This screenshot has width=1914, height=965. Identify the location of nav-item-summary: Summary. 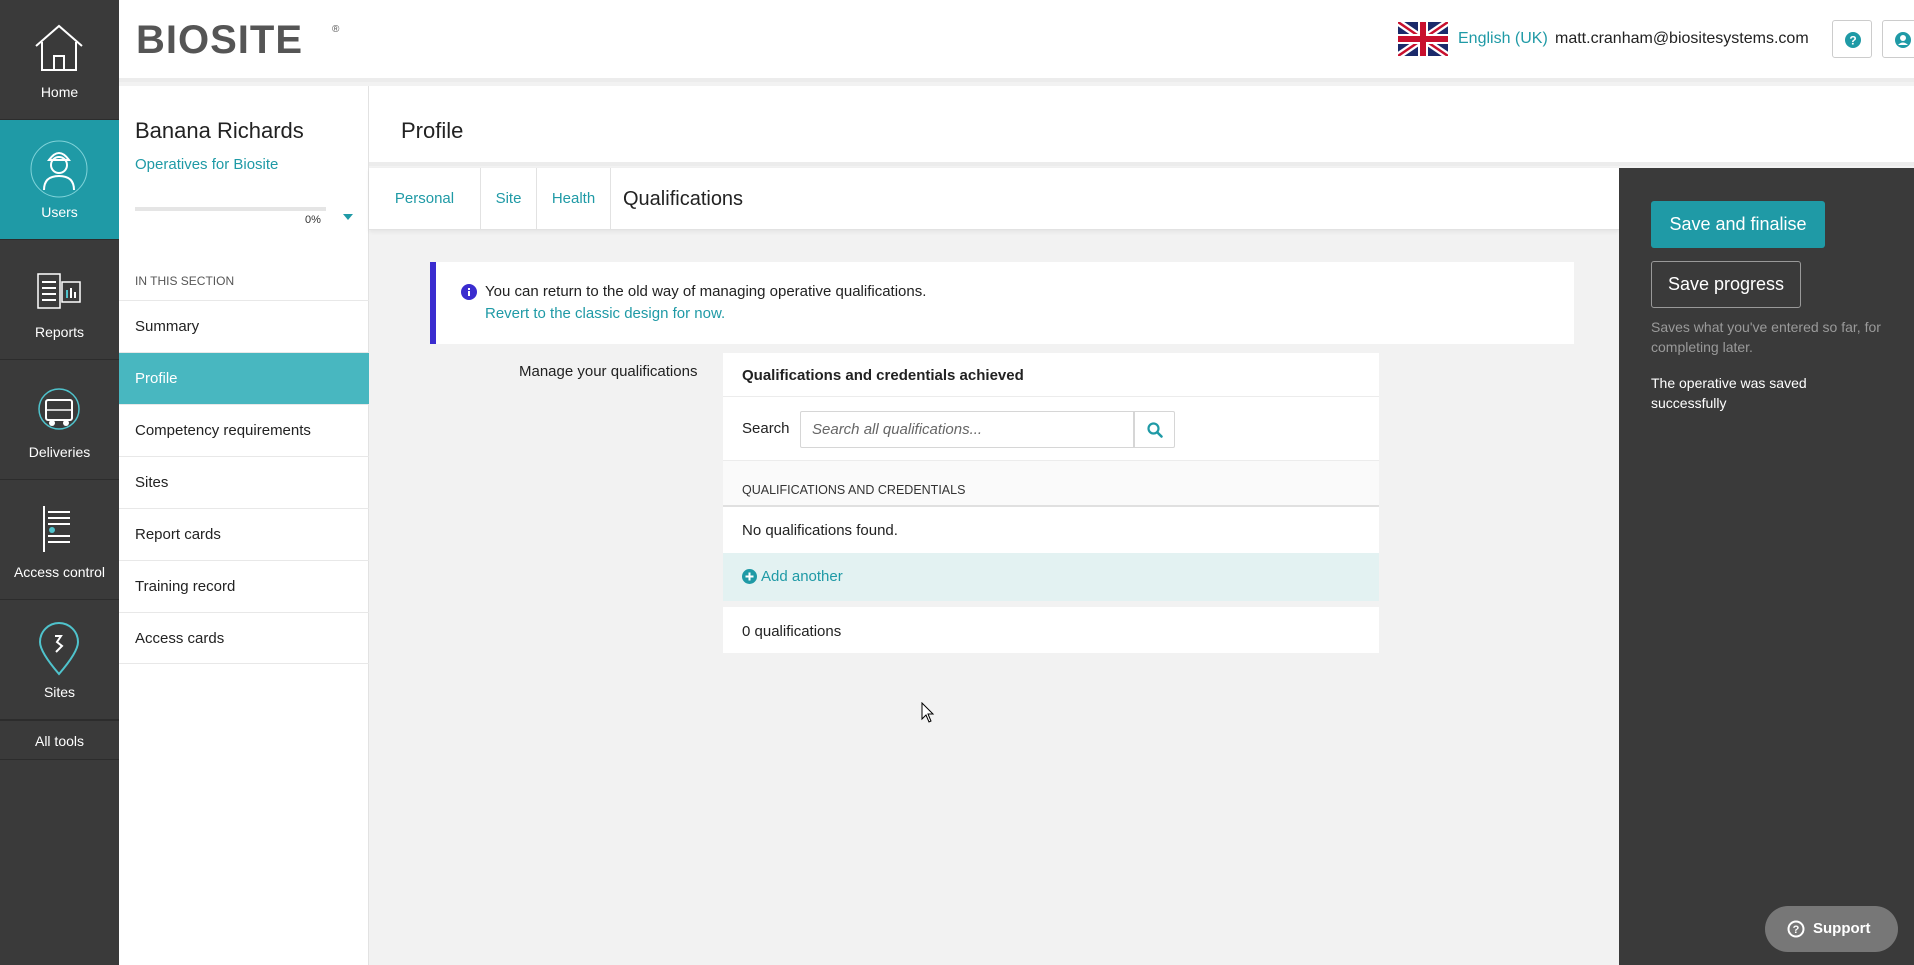
(244, 326).